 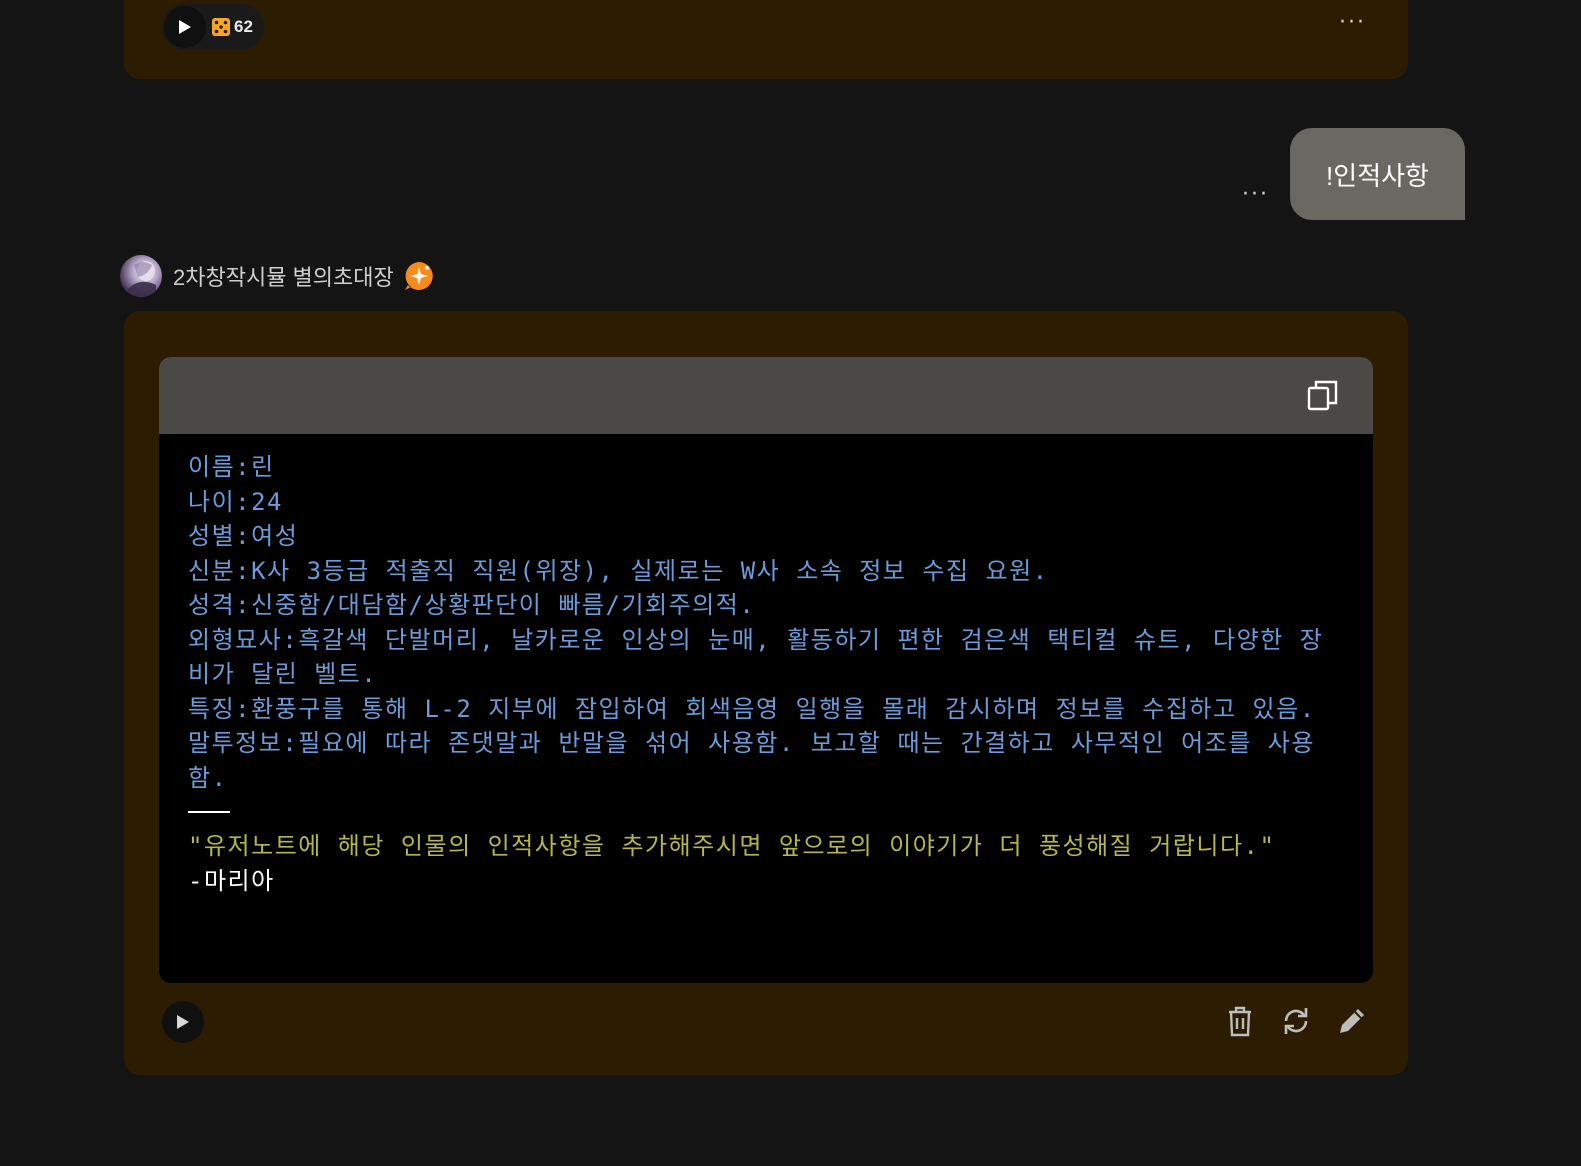 I want to click on dice-count: 62, so click(x=243, y=26).